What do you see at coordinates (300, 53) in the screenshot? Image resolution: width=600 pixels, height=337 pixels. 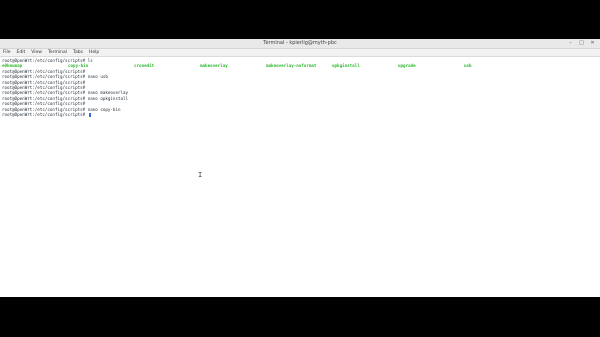 I see `menu-bar: File Edit View Terminal Tabs Help` at bounding box center [300, 53].